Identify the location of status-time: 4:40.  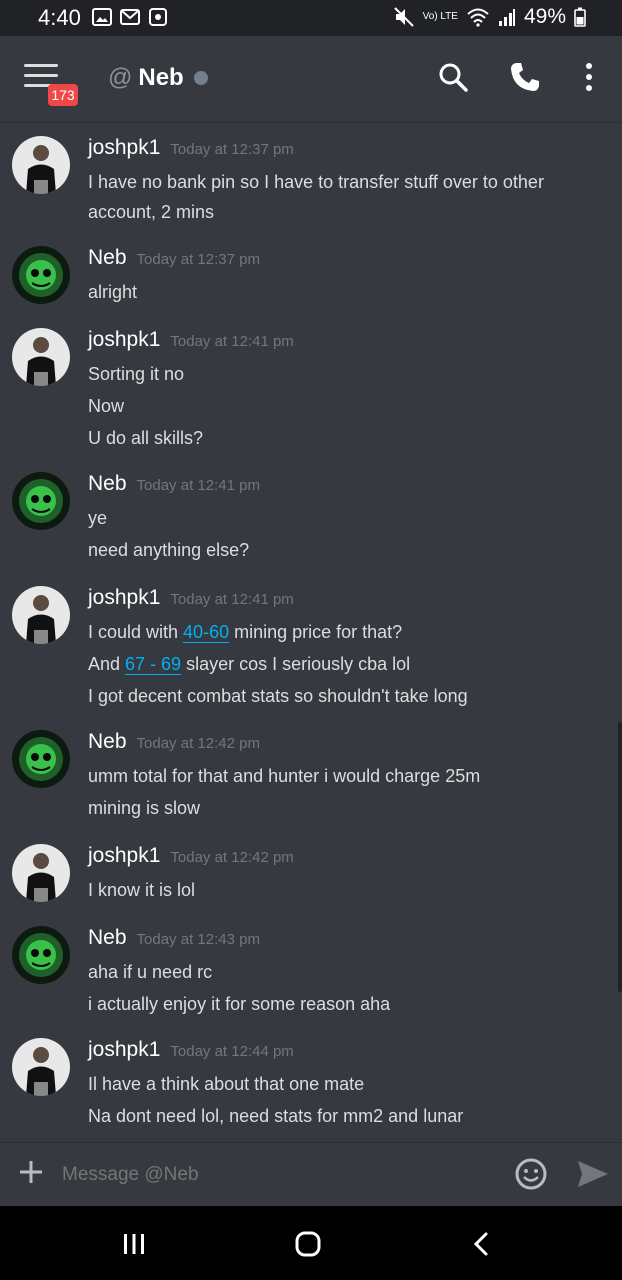
(59, 17).